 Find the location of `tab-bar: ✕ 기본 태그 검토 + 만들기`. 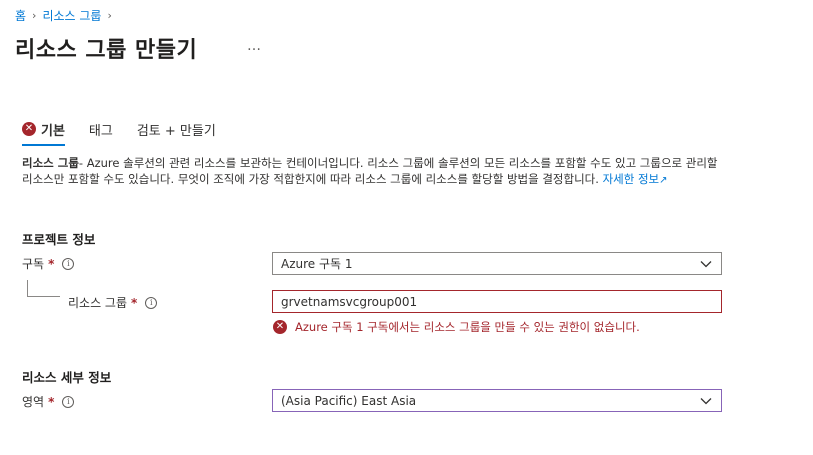

tab-bar: ✕ 기본 태그 검토 + 만들기 is located at coordinates (131, 131).